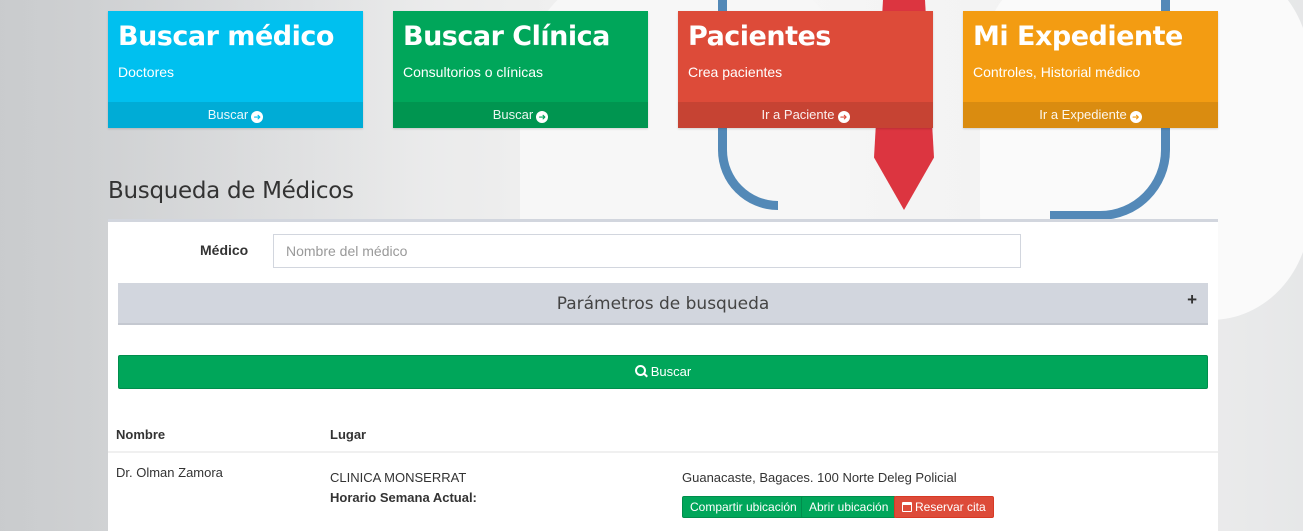 The height and width of the screenshot is (531, 1303). What do you see at coordinates (641, 371) in the screenshot?
I see `search-icon` at bounding box center [641, 371].